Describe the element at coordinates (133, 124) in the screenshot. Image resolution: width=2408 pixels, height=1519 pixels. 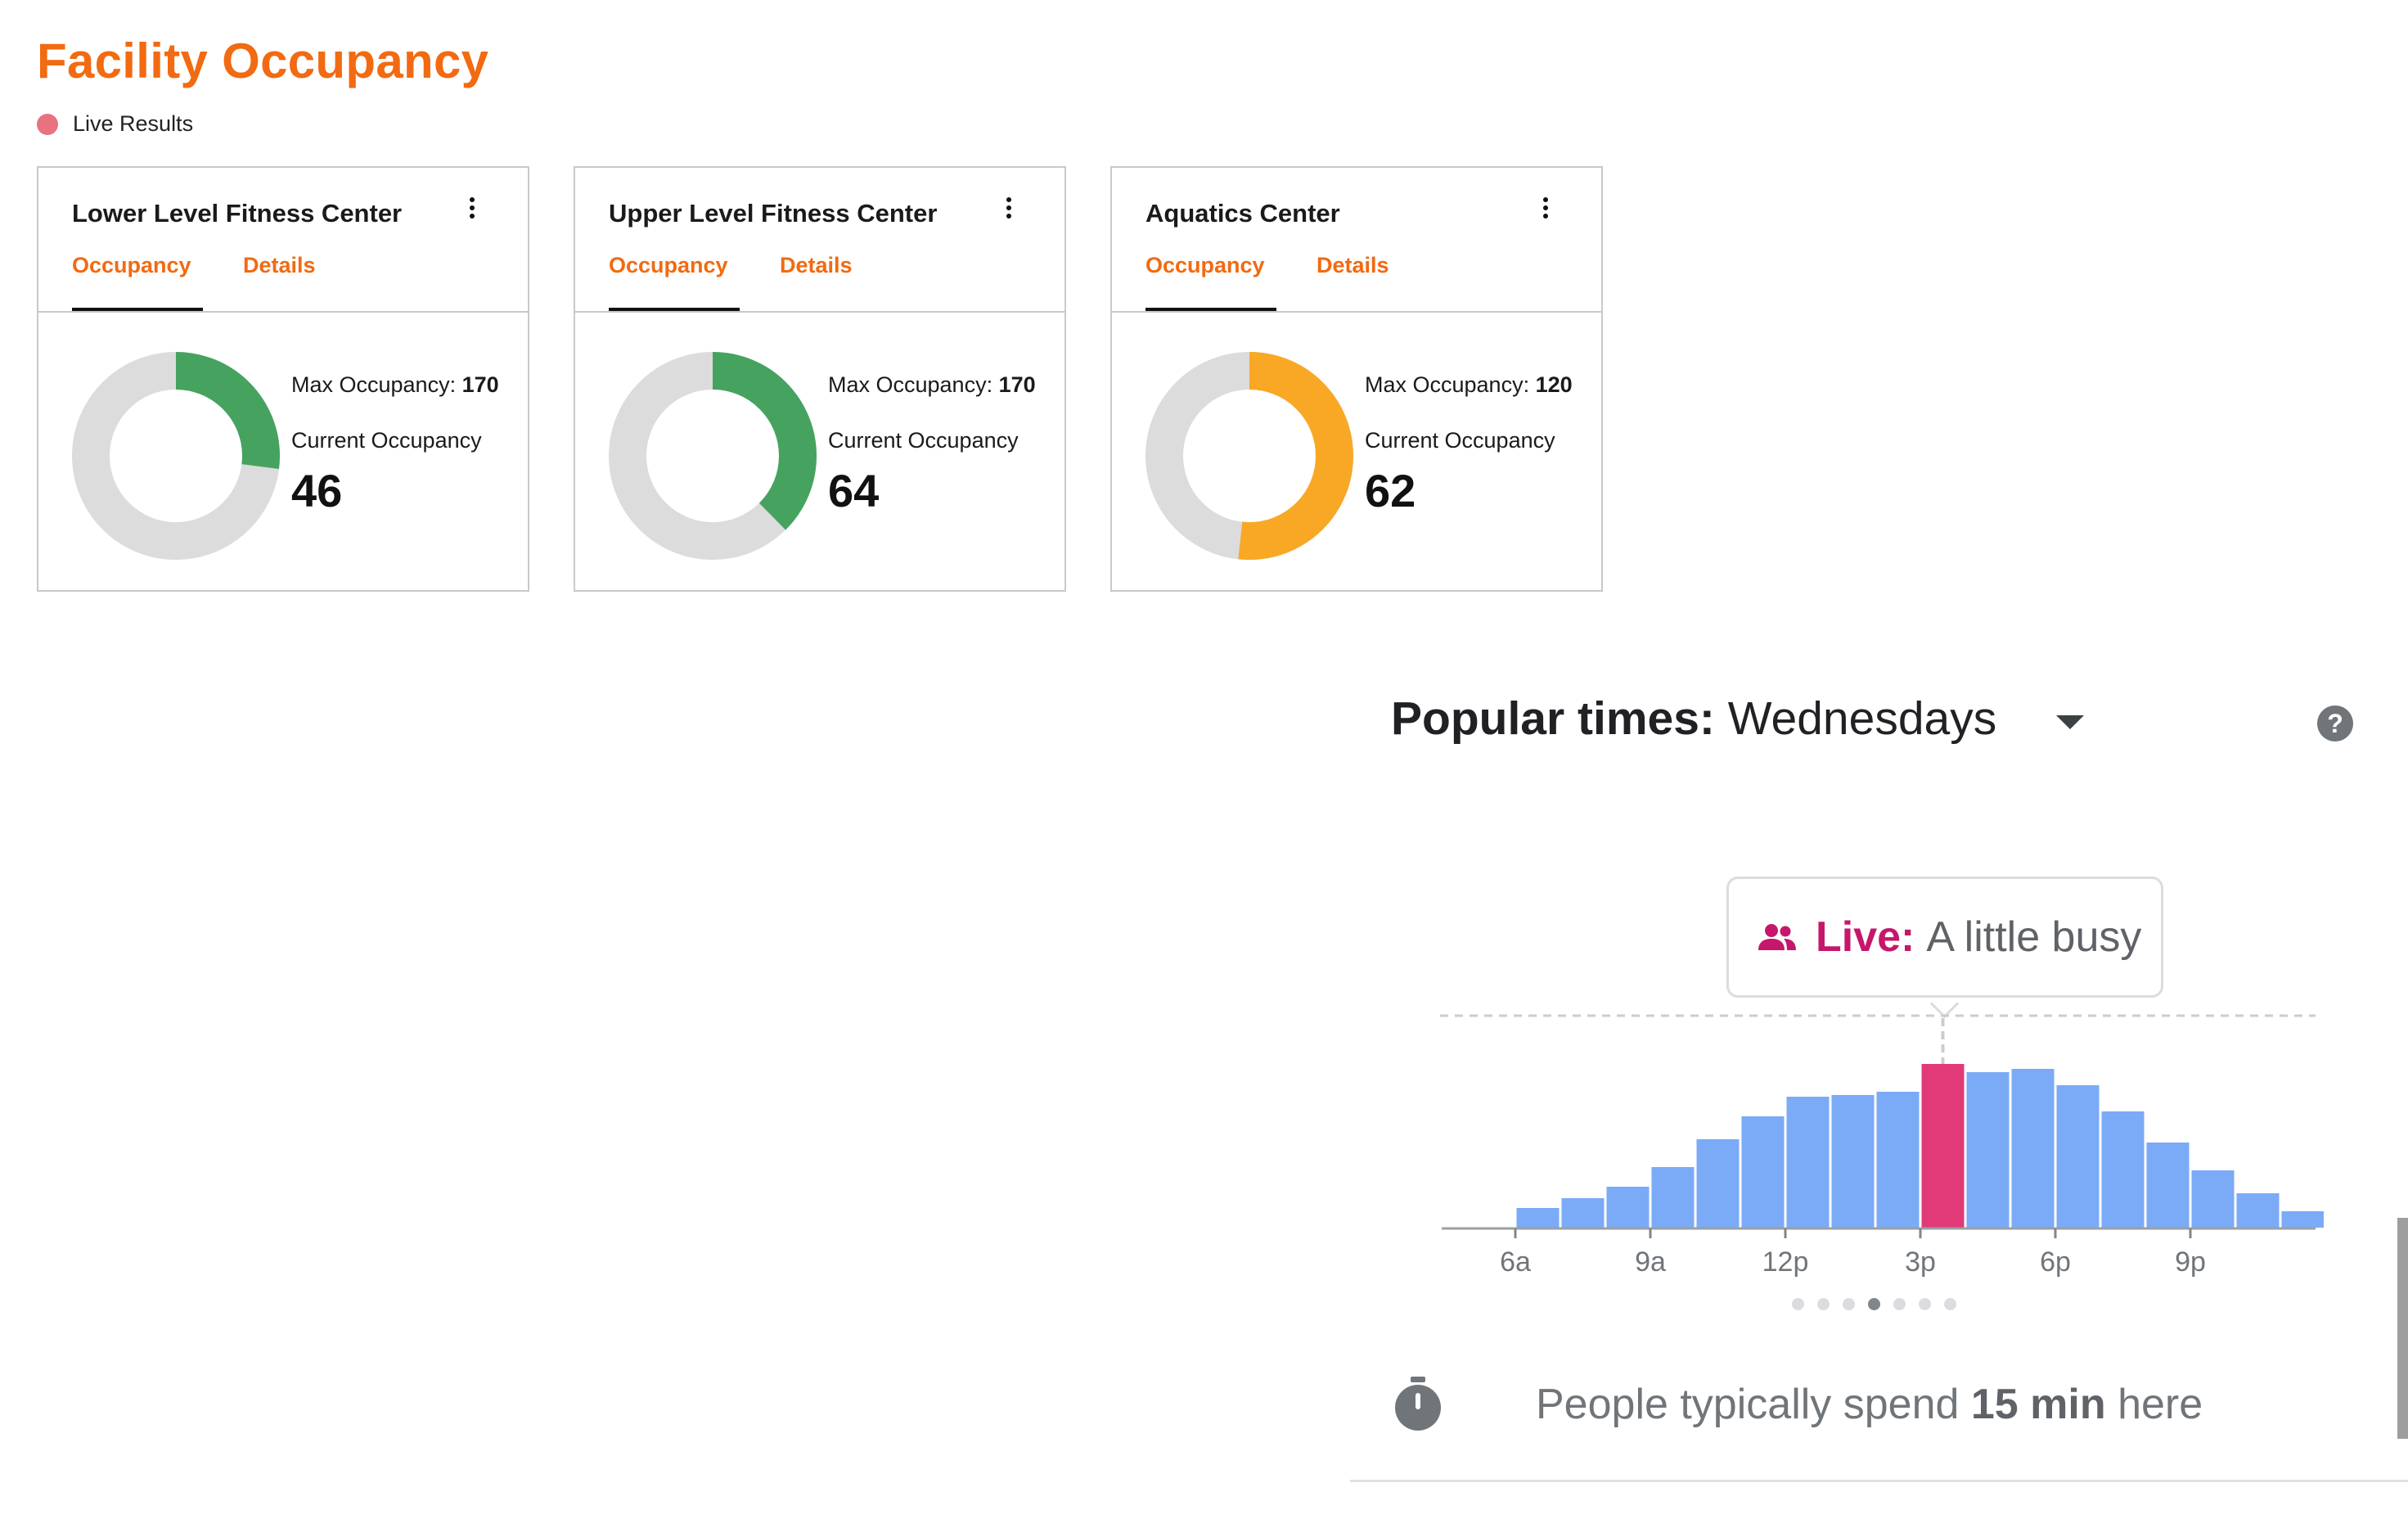
I see `live-results-label: Live Results` at that location.